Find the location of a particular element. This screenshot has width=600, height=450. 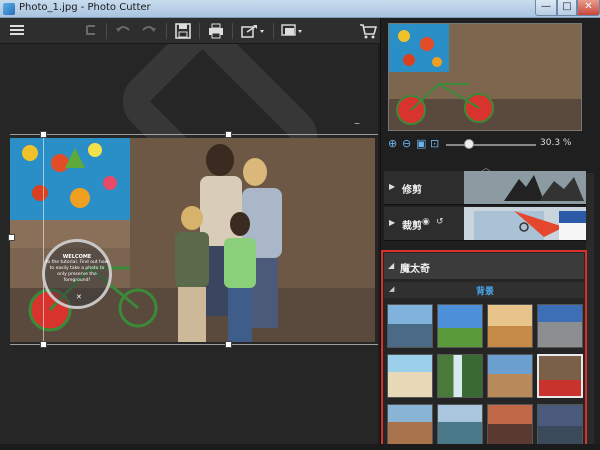

background-subsection: ◢ 背景 is located at coordinates (484, 290).